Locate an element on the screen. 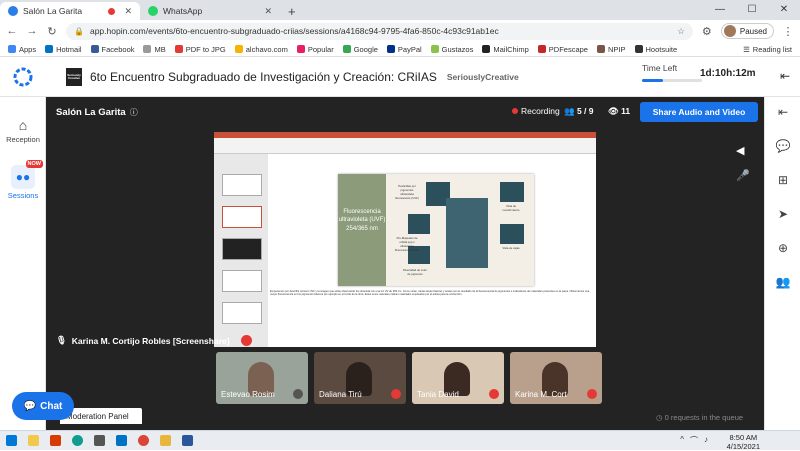  polls-icon: ⊞ is located at coordinates (782, 180).